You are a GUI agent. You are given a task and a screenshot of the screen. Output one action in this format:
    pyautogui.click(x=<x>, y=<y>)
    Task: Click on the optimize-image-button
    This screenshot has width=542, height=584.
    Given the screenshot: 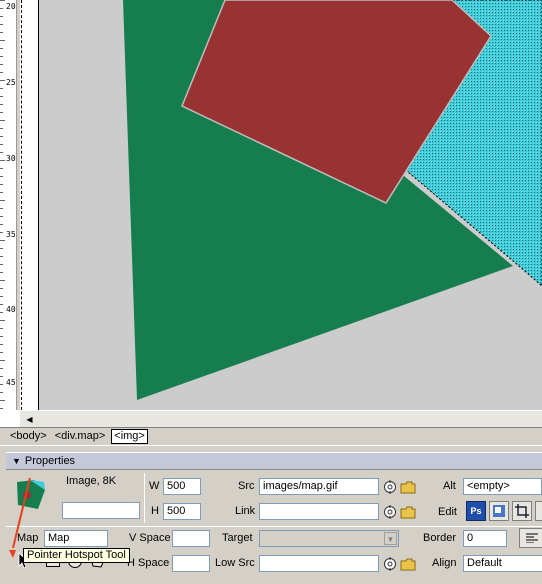 What is the action you would take?
    pyautogui.click(x=499, y=511)
    